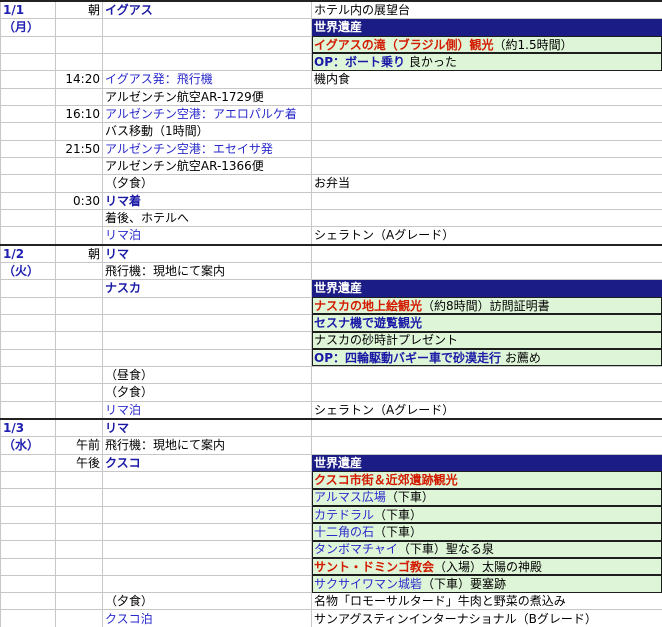 The image size is (662, 627). What do you see at coordinates (207, 148) in the screenshot?
I see `schedule-cell: アルゼンチン空港：エセイサ発` at bounding box center [207, 148].